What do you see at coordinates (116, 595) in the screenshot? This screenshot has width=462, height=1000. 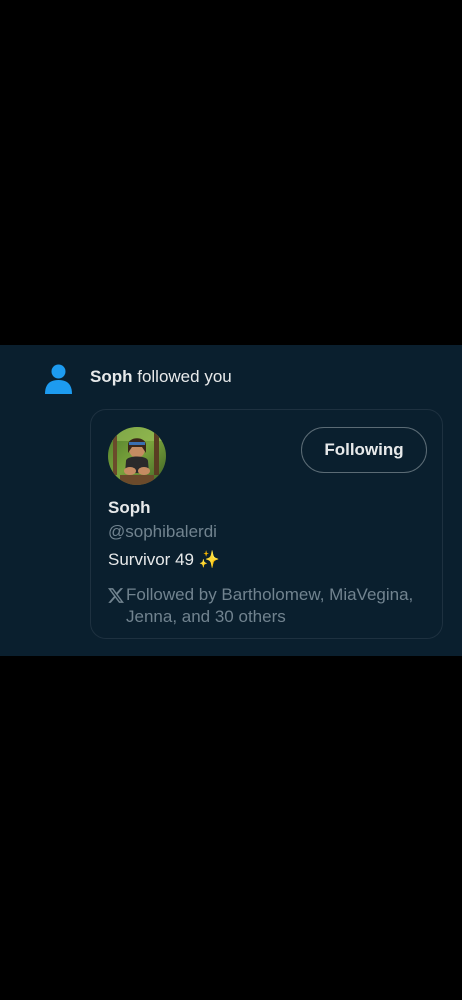 I see `x-logo-icon` at bounding box center [116, 595].